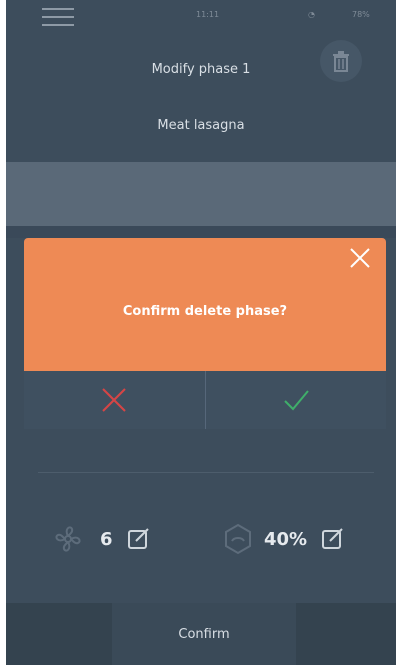 This screenshot has height=665, width=402. Describe the element at coordinates (201, 194) in the screenshot. I see `phase-band` at that location.